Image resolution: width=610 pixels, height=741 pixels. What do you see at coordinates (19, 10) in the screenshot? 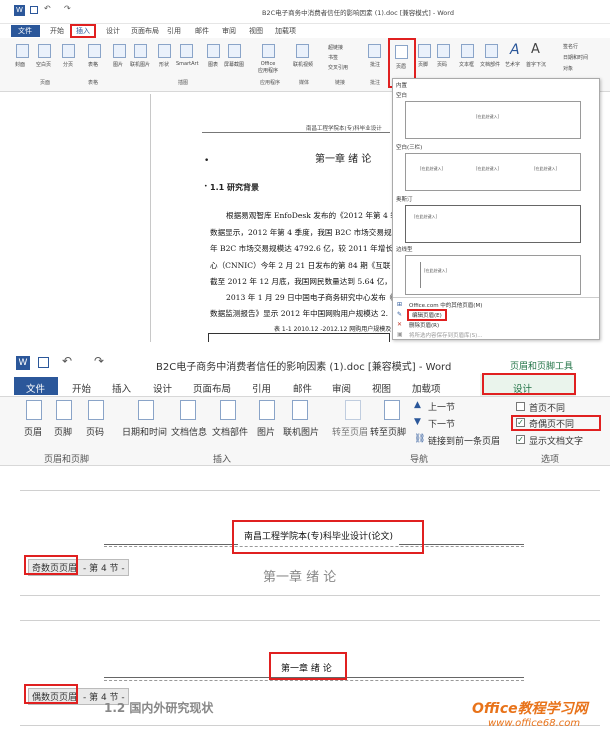
I see `word-logo-icon: W` at bounding box center [19, 10].